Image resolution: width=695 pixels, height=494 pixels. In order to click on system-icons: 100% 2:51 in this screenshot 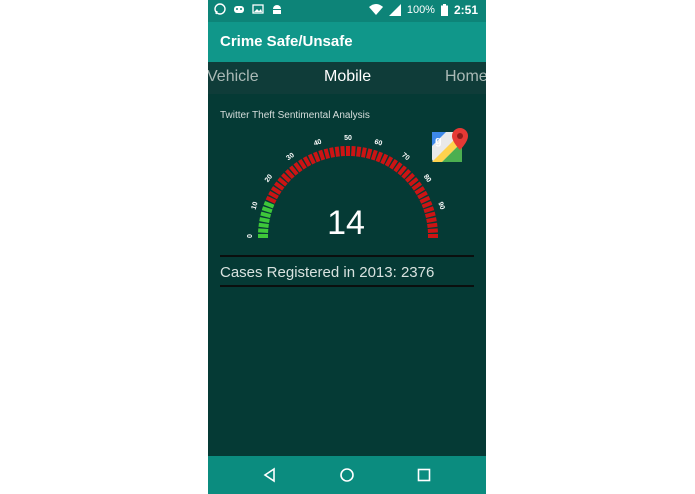, I will do `click(423, 10)`.